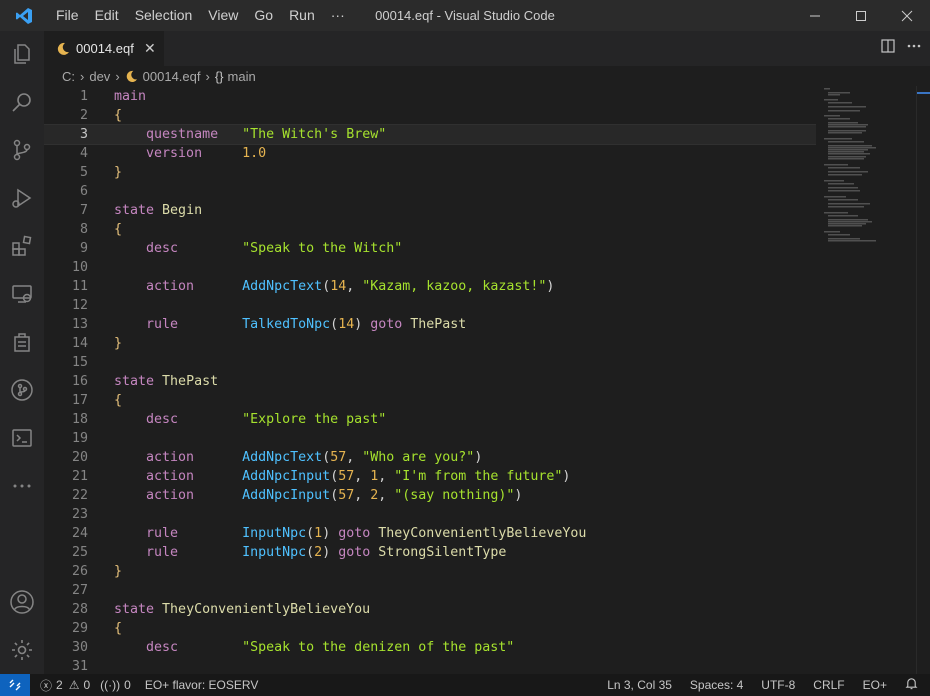 This screenshot has height=696, width=930. I want to click on account-icon, so click(22, 602).